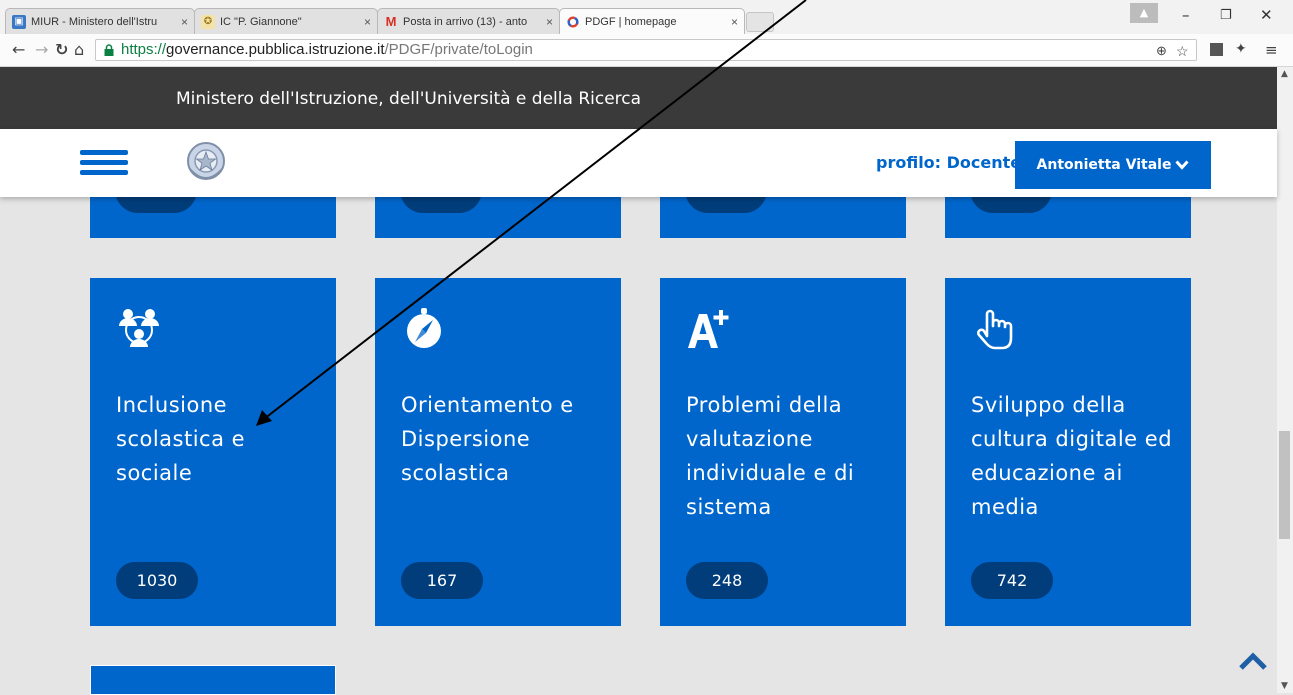 This screenshot has height=695, width=1293. Describe the element at coordinates (458, 49) in the screenshot. I see `url-path: /PDGF/private/toLogin` at that location.